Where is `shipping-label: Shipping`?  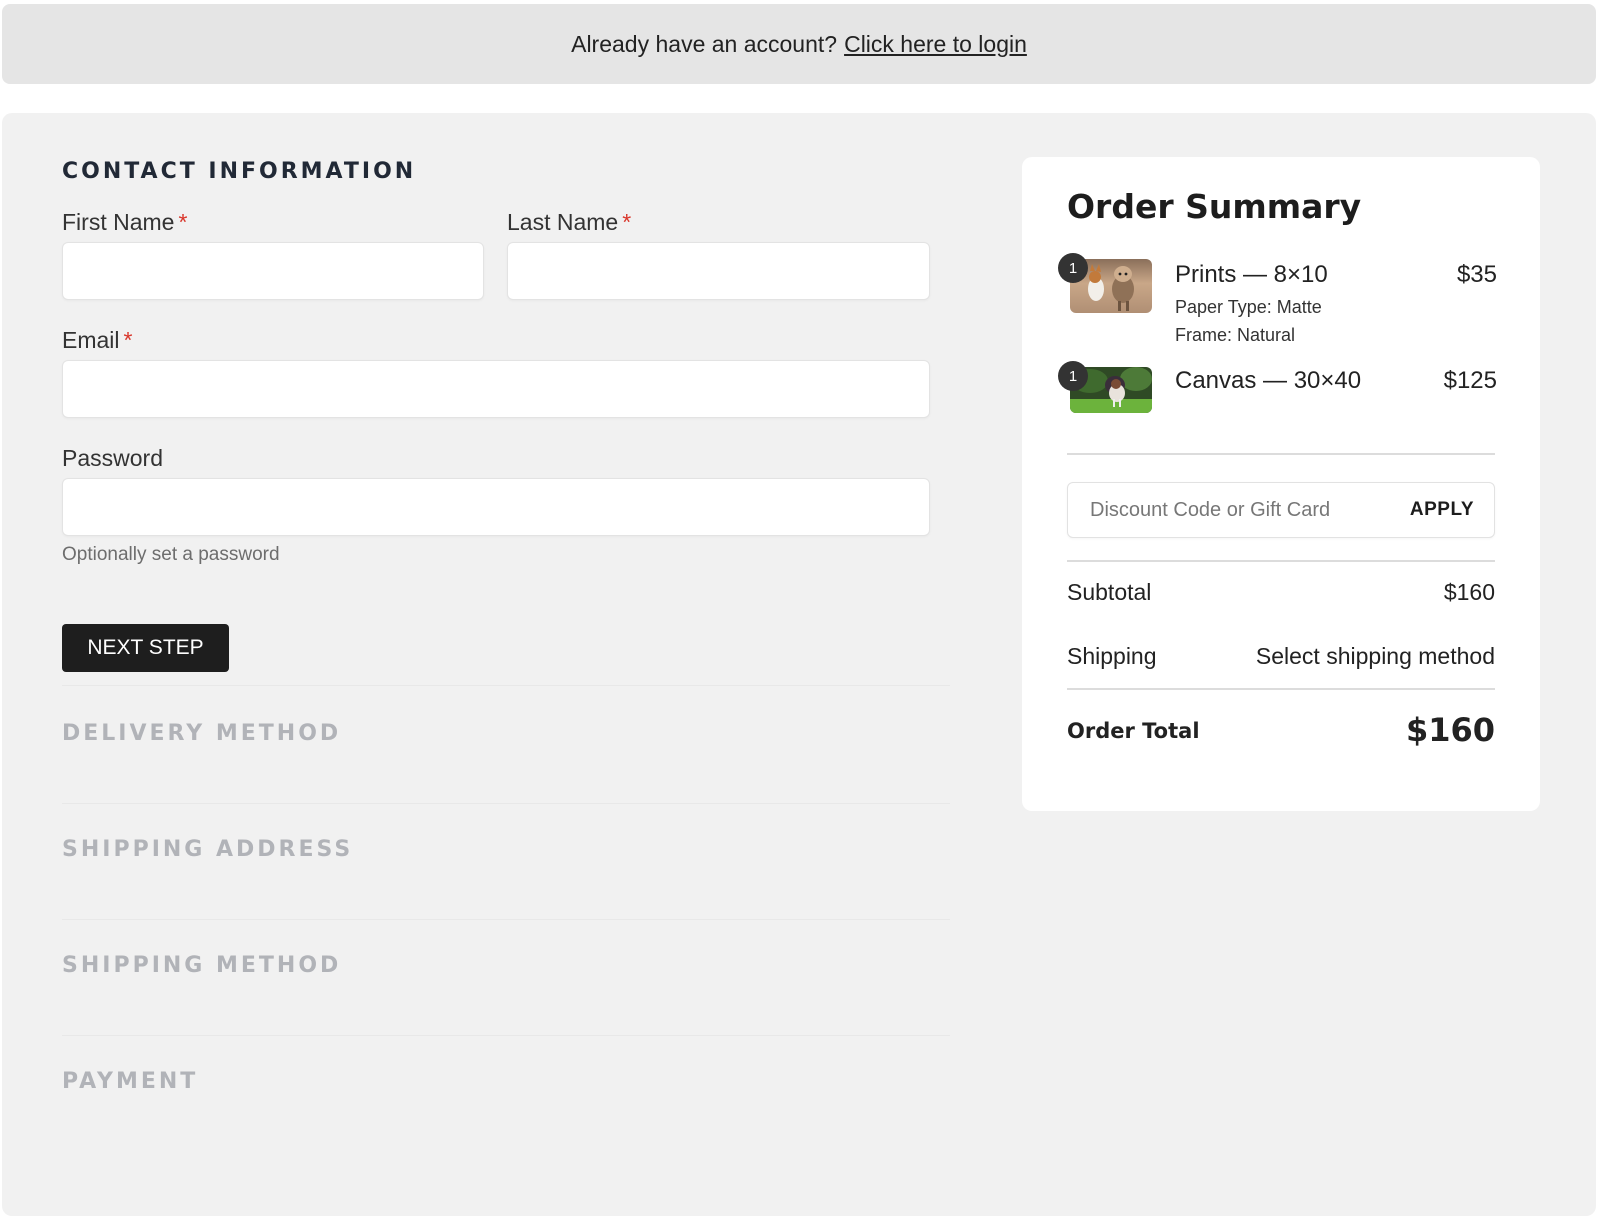
shipping-label: Shipping is located at coordinates (1112, 656).